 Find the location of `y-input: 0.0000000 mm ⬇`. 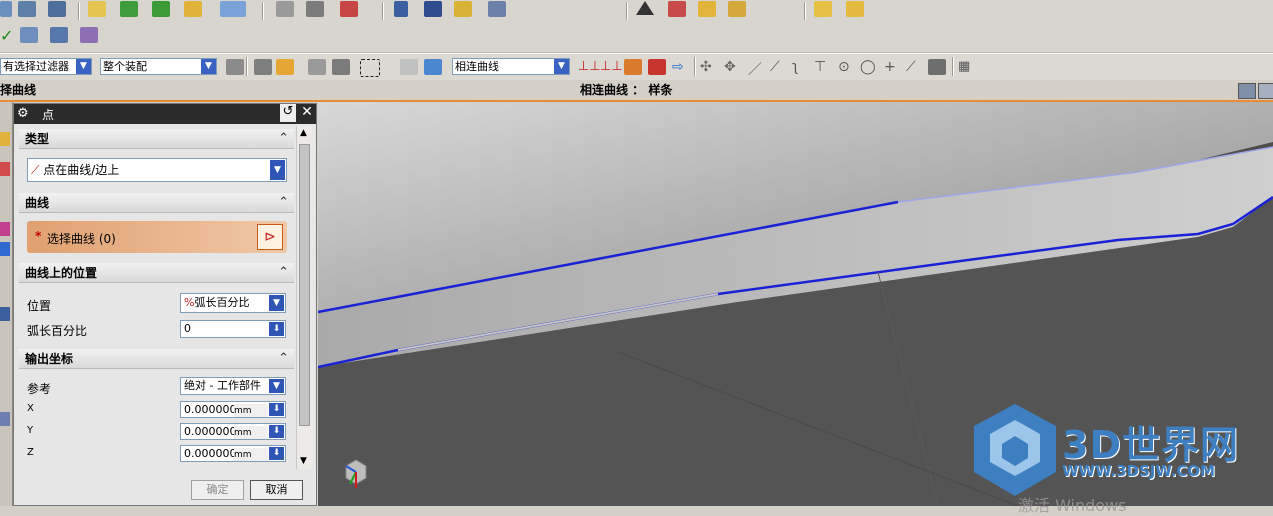

y-input: 0.0000000 mm ⬇ is located at coordinates (233, 431).